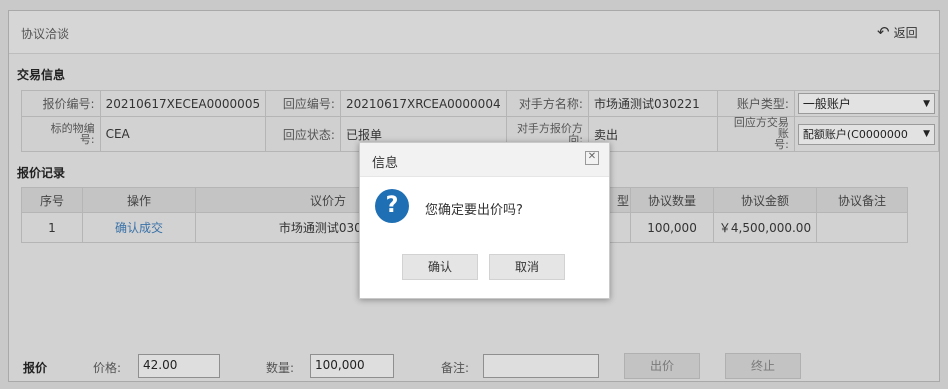  I want to click on row-seq: 1, so click(52, 227).